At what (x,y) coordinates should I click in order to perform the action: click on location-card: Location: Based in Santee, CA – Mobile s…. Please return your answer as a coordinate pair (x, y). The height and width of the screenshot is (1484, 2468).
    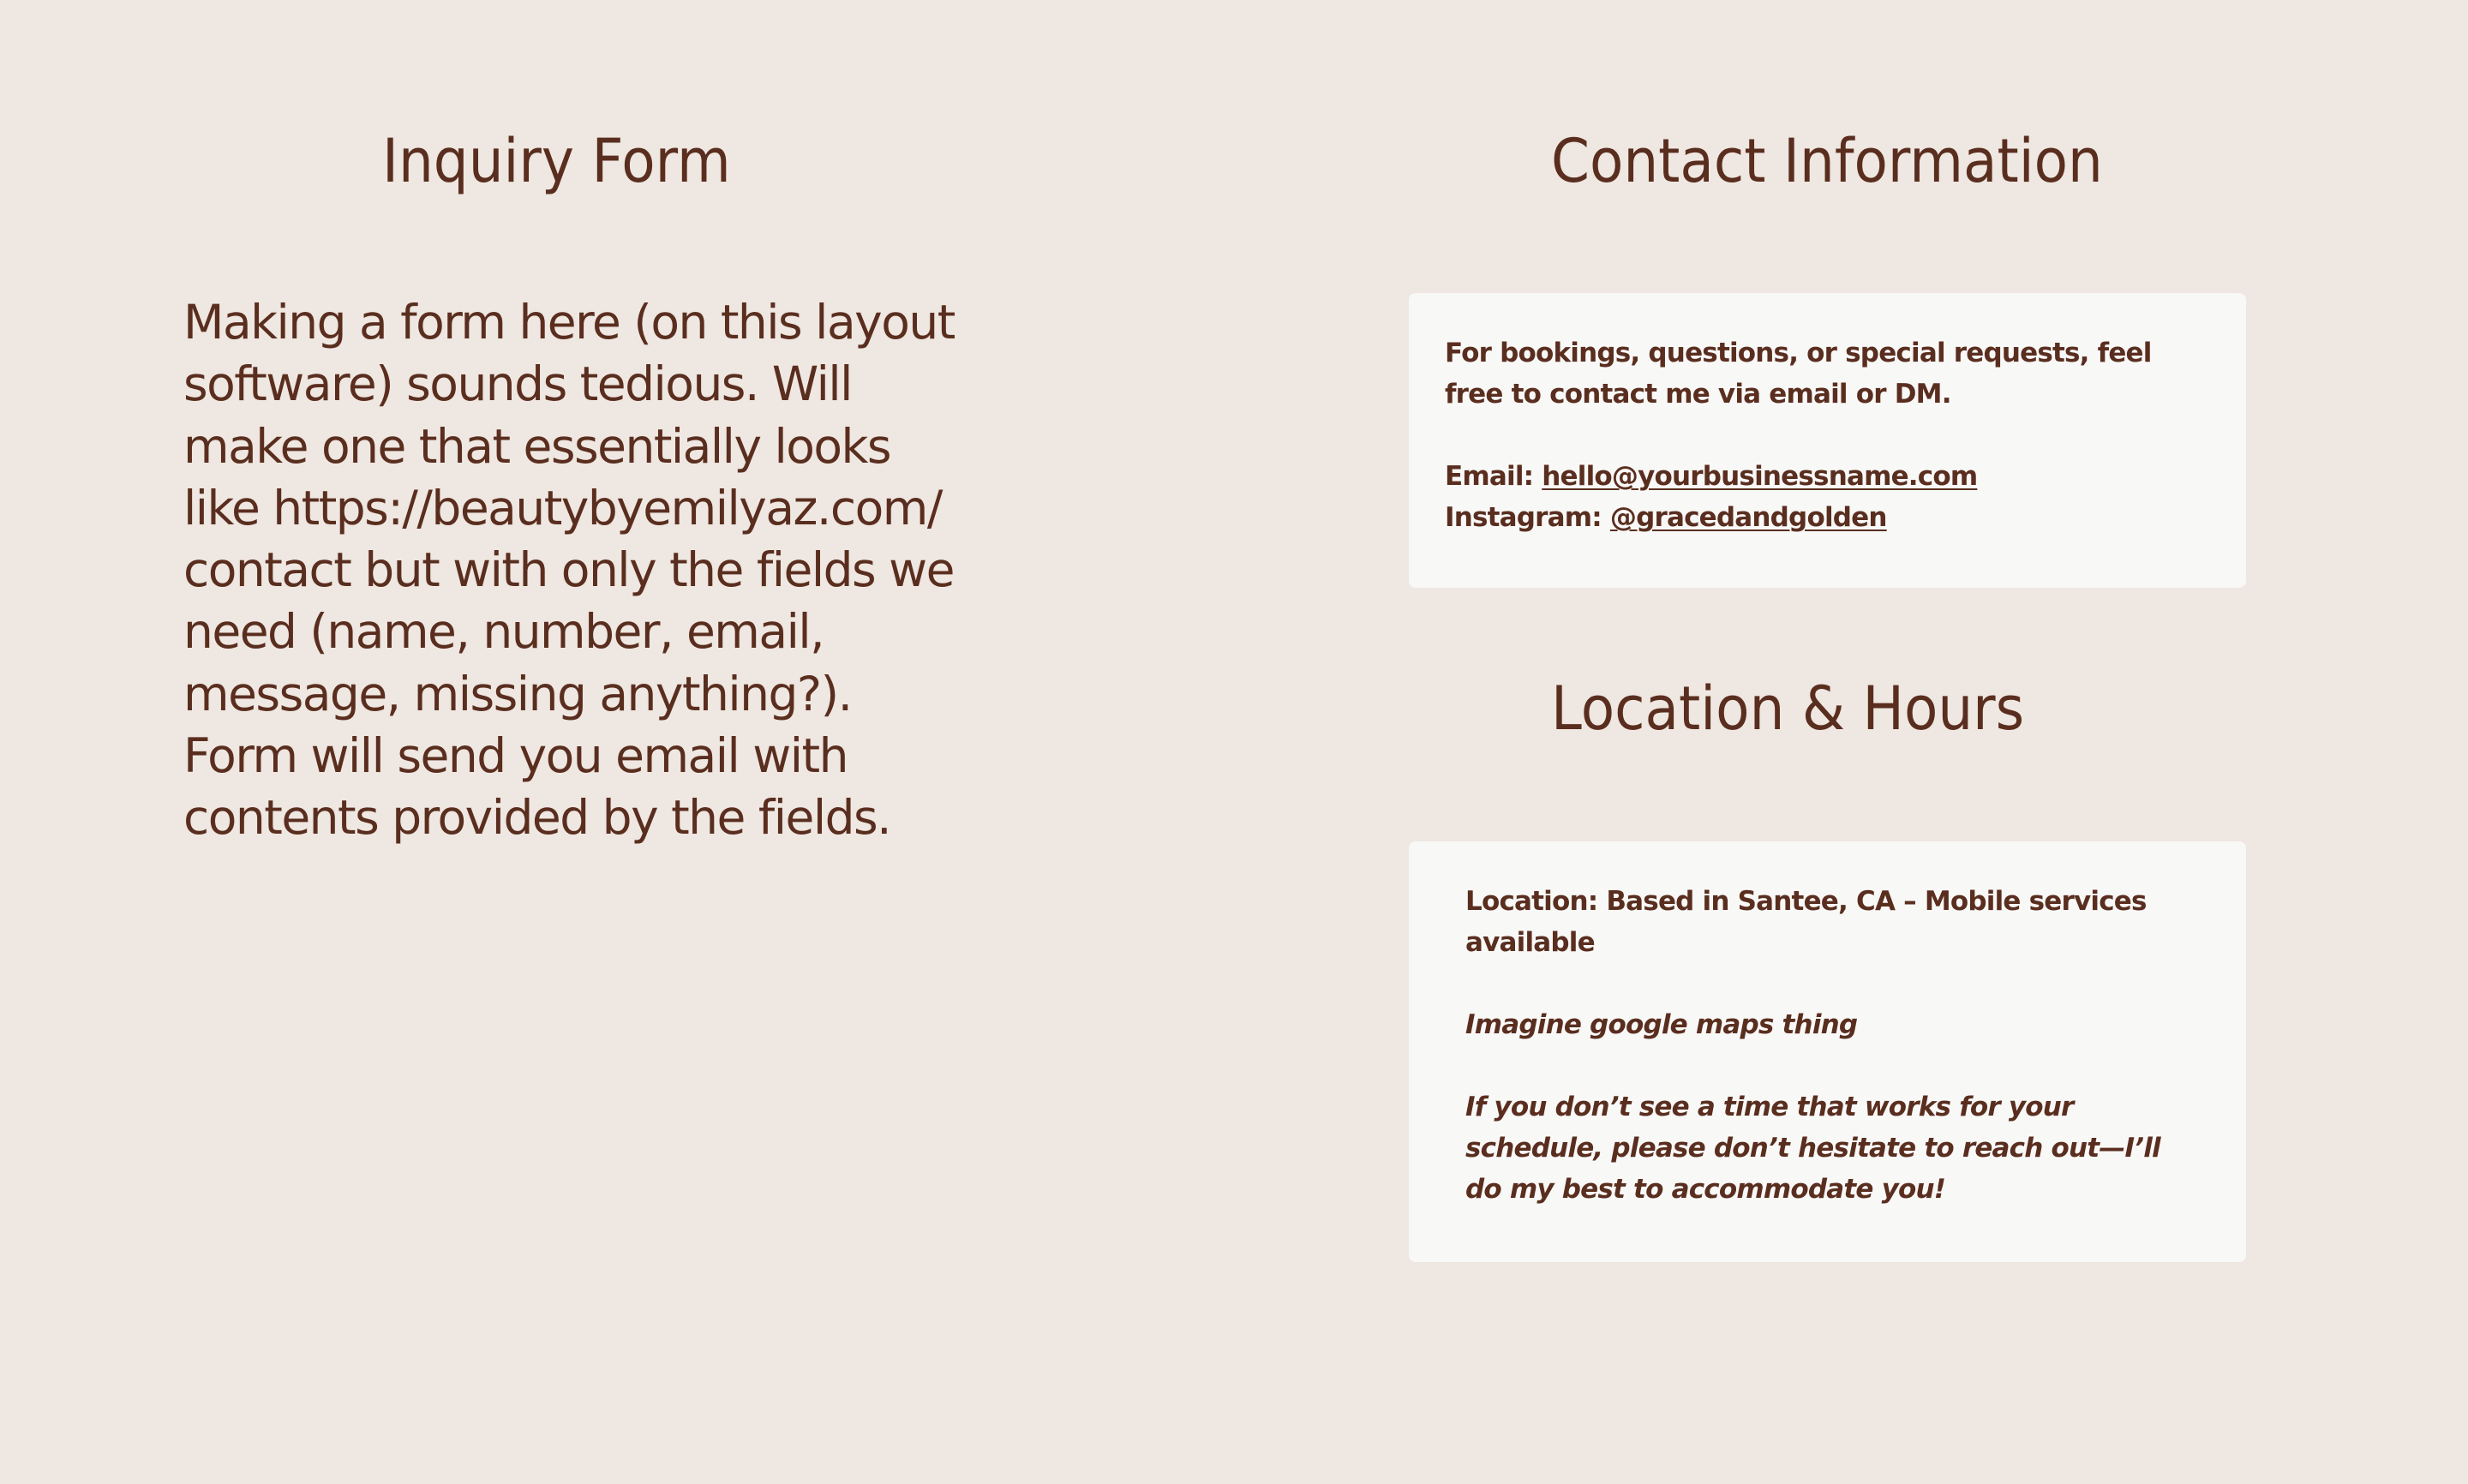
    Looking at the image, I should click on (1827, 1051).